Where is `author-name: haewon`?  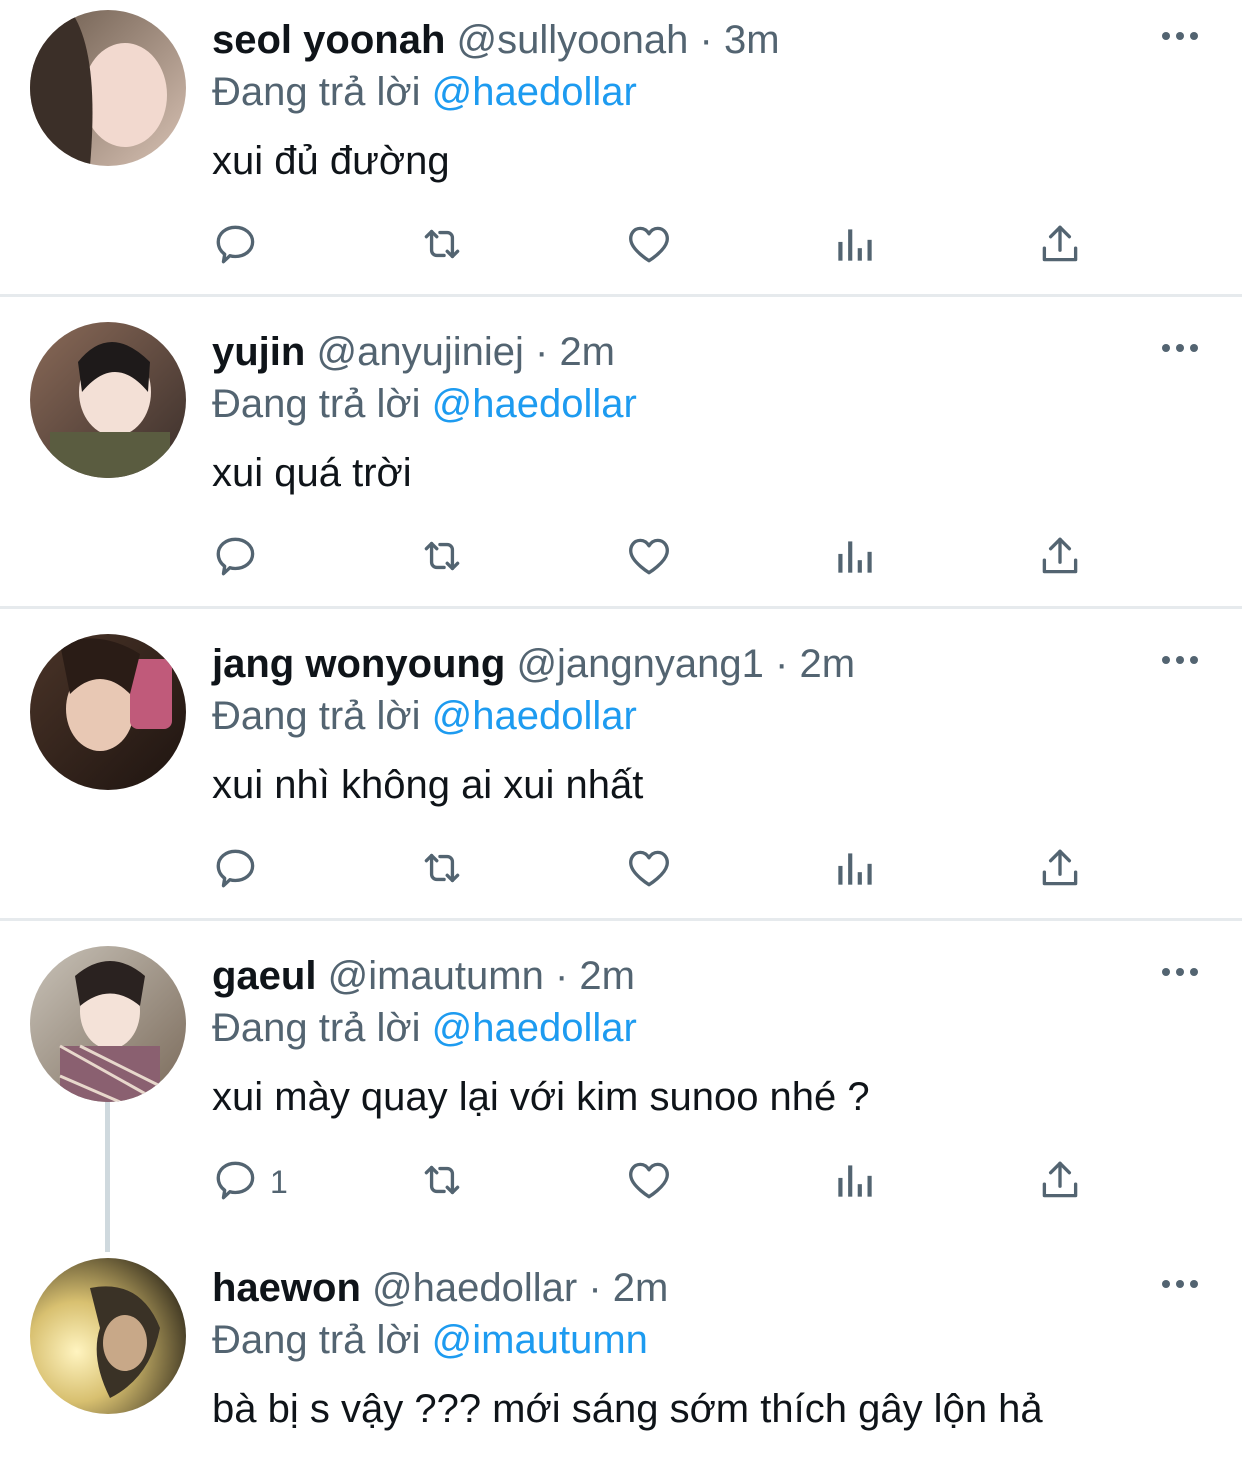 author-name: haewon is located at coordinates (286, 1288).